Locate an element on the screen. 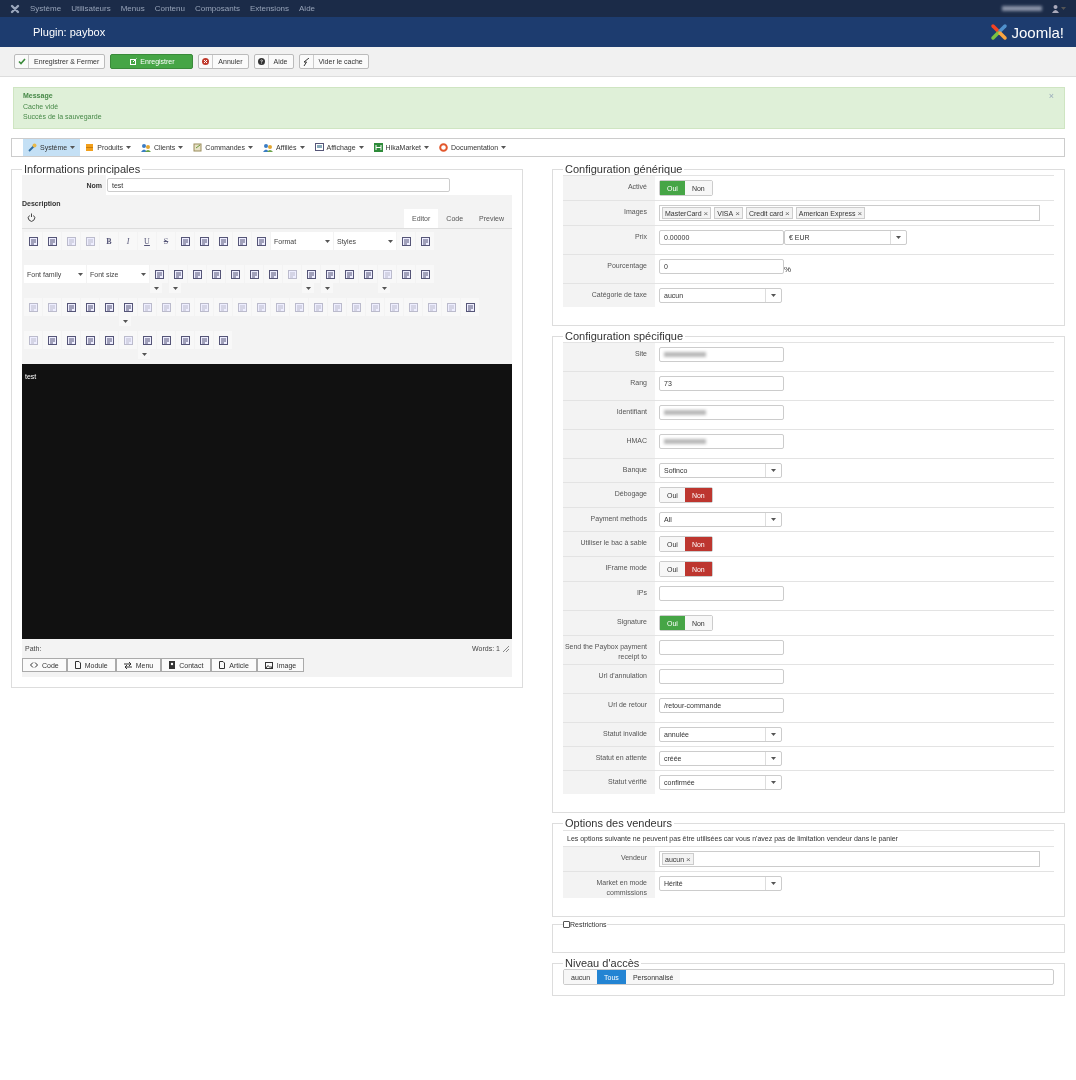 This screenshot has width=1076, height=1080. section-title: Configuration générique is located at coordinates (624, 169).